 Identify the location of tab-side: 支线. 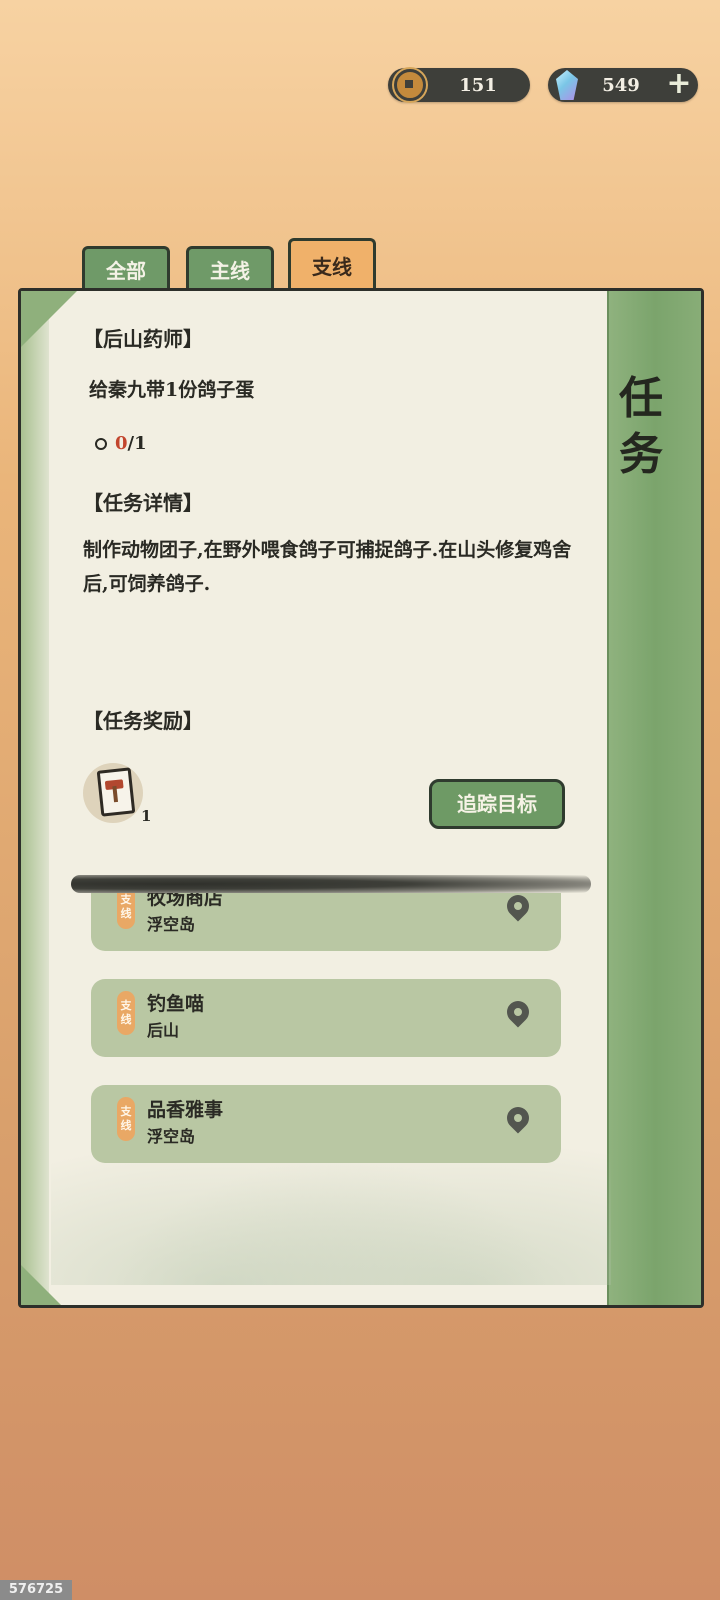
(332, 265).